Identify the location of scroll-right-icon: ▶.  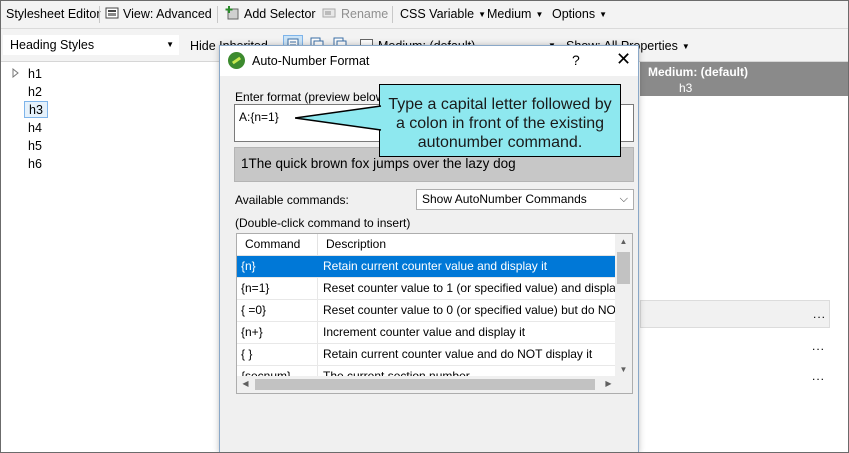
(608, 384).